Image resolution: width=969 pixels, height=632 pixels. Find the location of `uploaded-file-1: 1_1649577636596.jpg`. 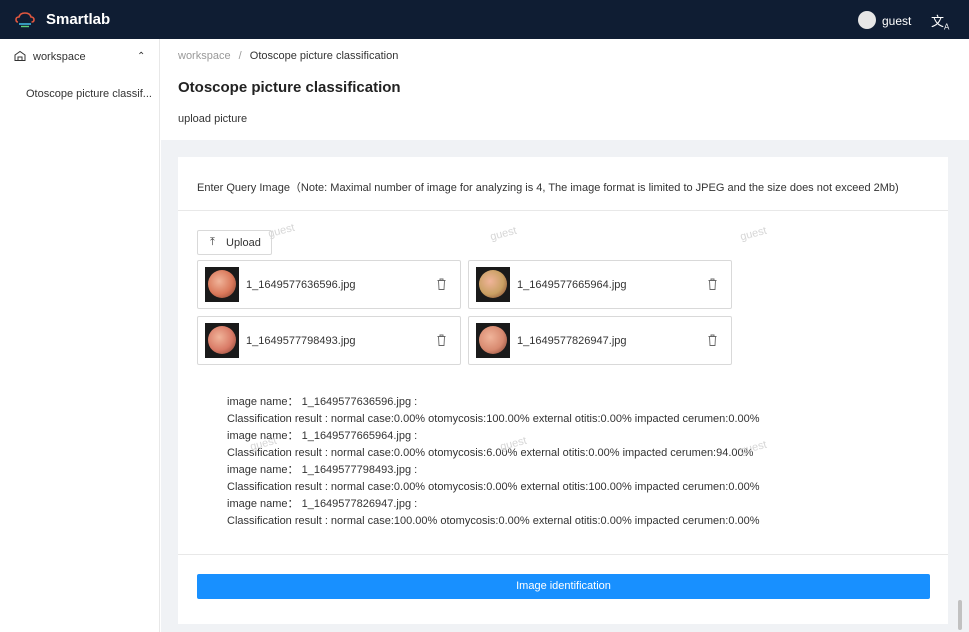

uploaded-file-1: 1_1649577636596.jpg is located at coordinates (329, 284).